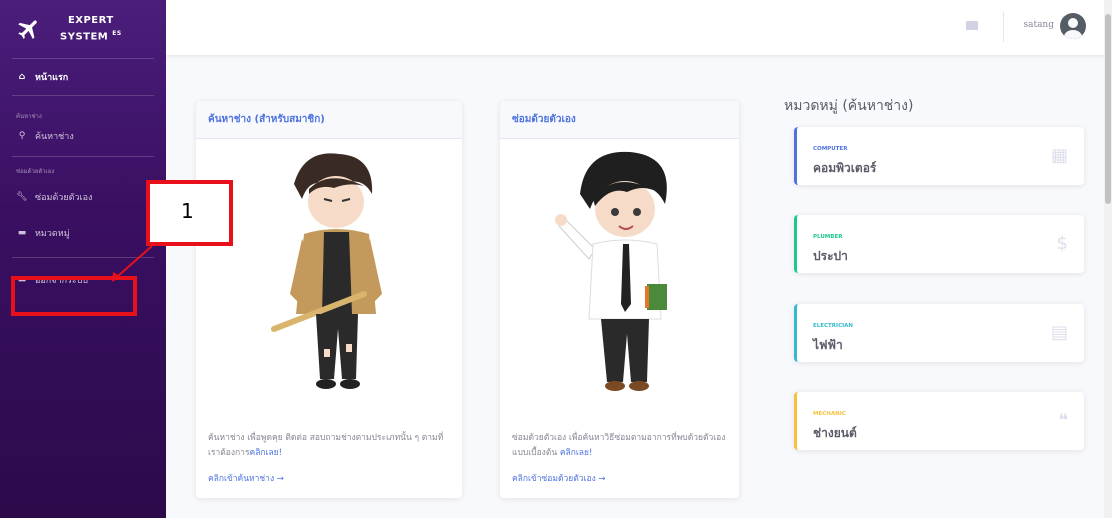  What do you see at coordinates (1059, 155) in the screenshot?
I see `calendar-icon: ▦` at bounding box center [1059, 155].